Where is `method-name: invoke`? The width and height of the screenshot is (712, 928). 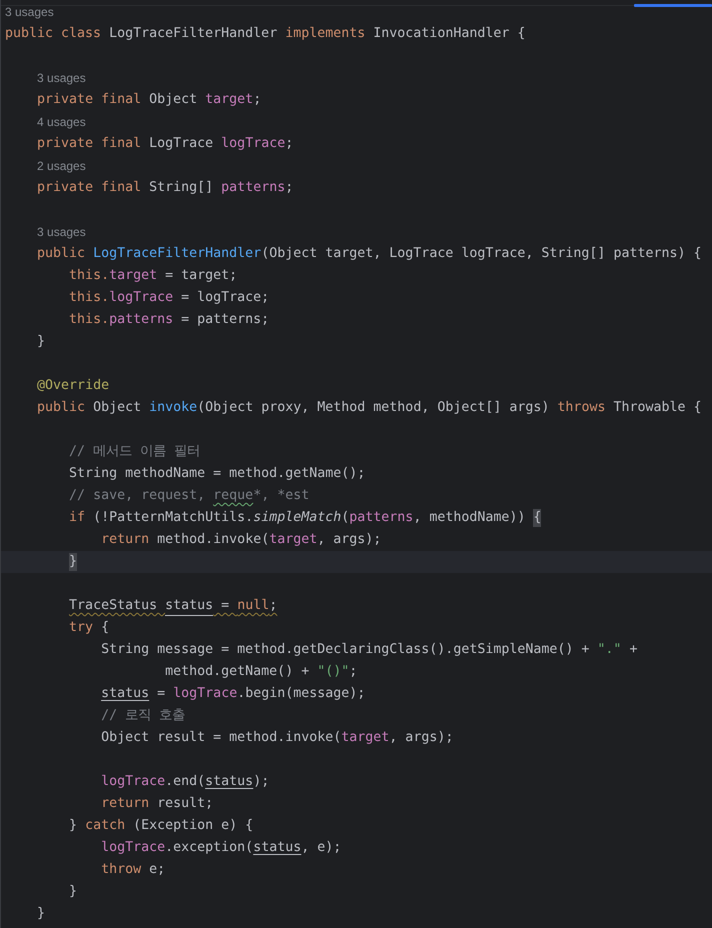
method-name: invoke is located at coordinates (173, 408).